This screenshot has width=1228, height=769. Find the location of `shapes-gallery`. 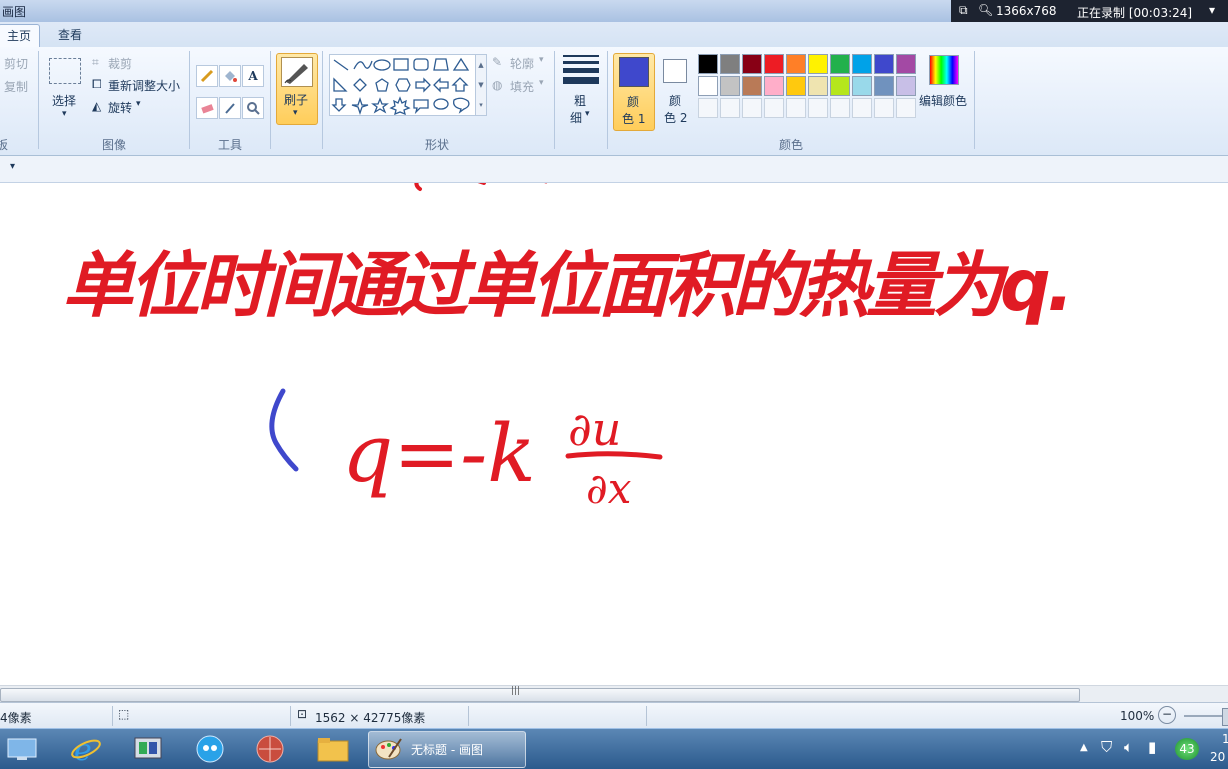

shapes-gallery is located at coordinates (403, 85).